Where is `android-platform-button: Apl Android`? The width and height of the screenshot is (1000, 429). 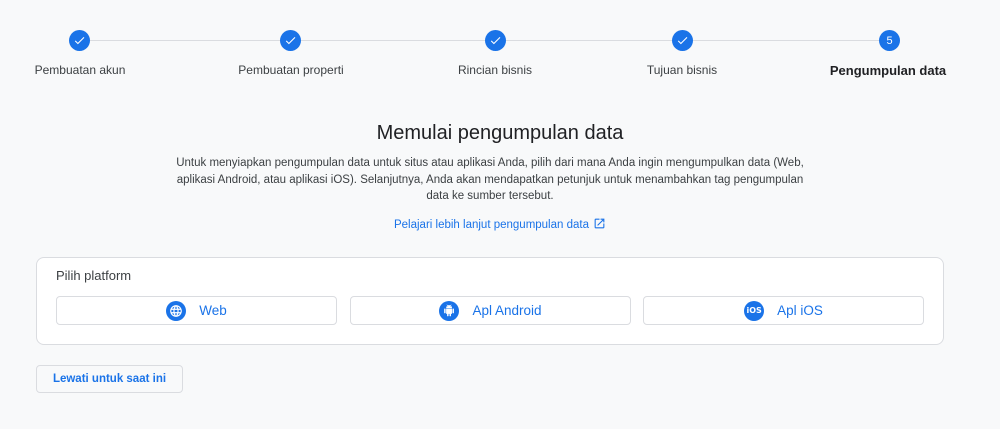
android-platform-button: Apl Android is located at coordinates (490, 310).